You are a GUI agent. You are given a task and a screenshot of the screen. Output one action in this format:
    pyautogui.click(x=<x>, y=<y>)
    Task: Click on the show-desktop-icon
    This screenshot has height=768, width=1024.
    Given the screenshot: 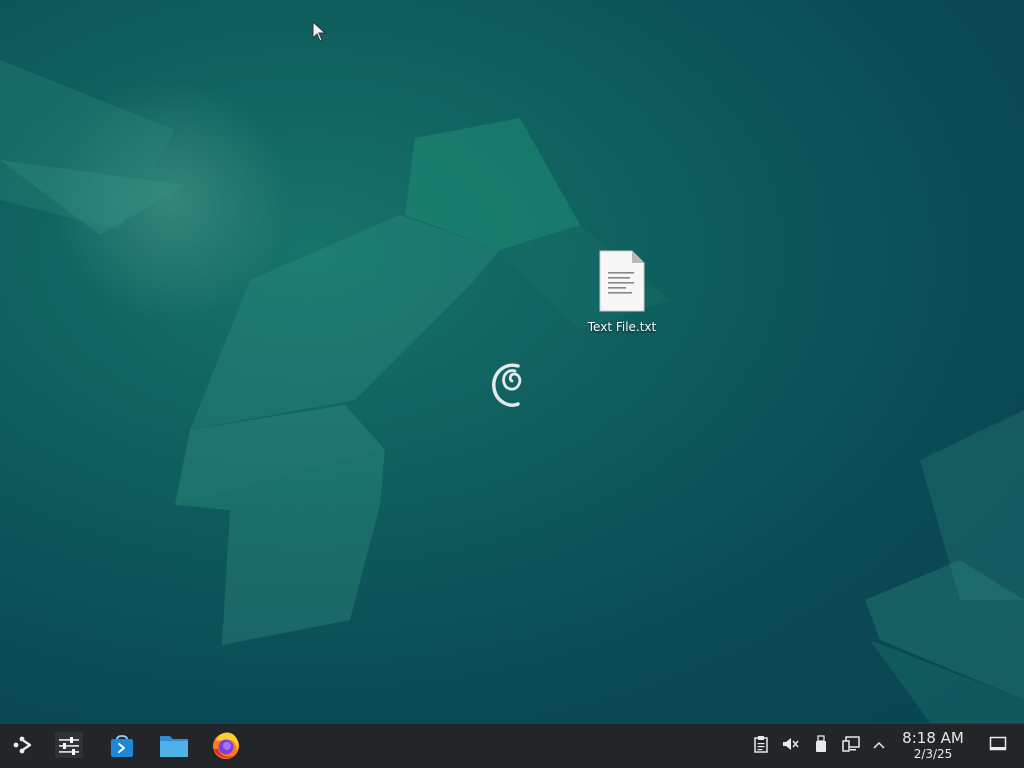 What is the action you would take?
    pyautogui.click(x=998, y=746)
    